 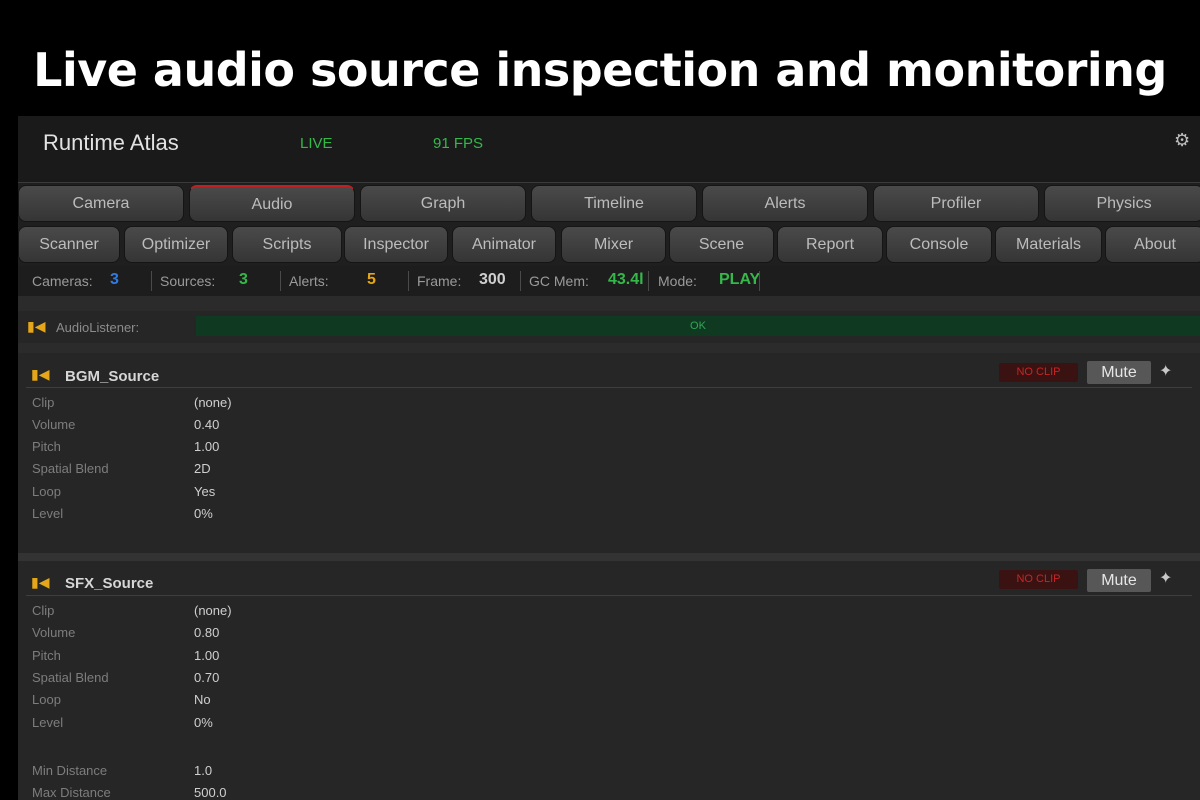 What do you see at coordinates (101, 203) in the screenshot?
I see `tab-camera: Camera` at bounding box center [101, 203].